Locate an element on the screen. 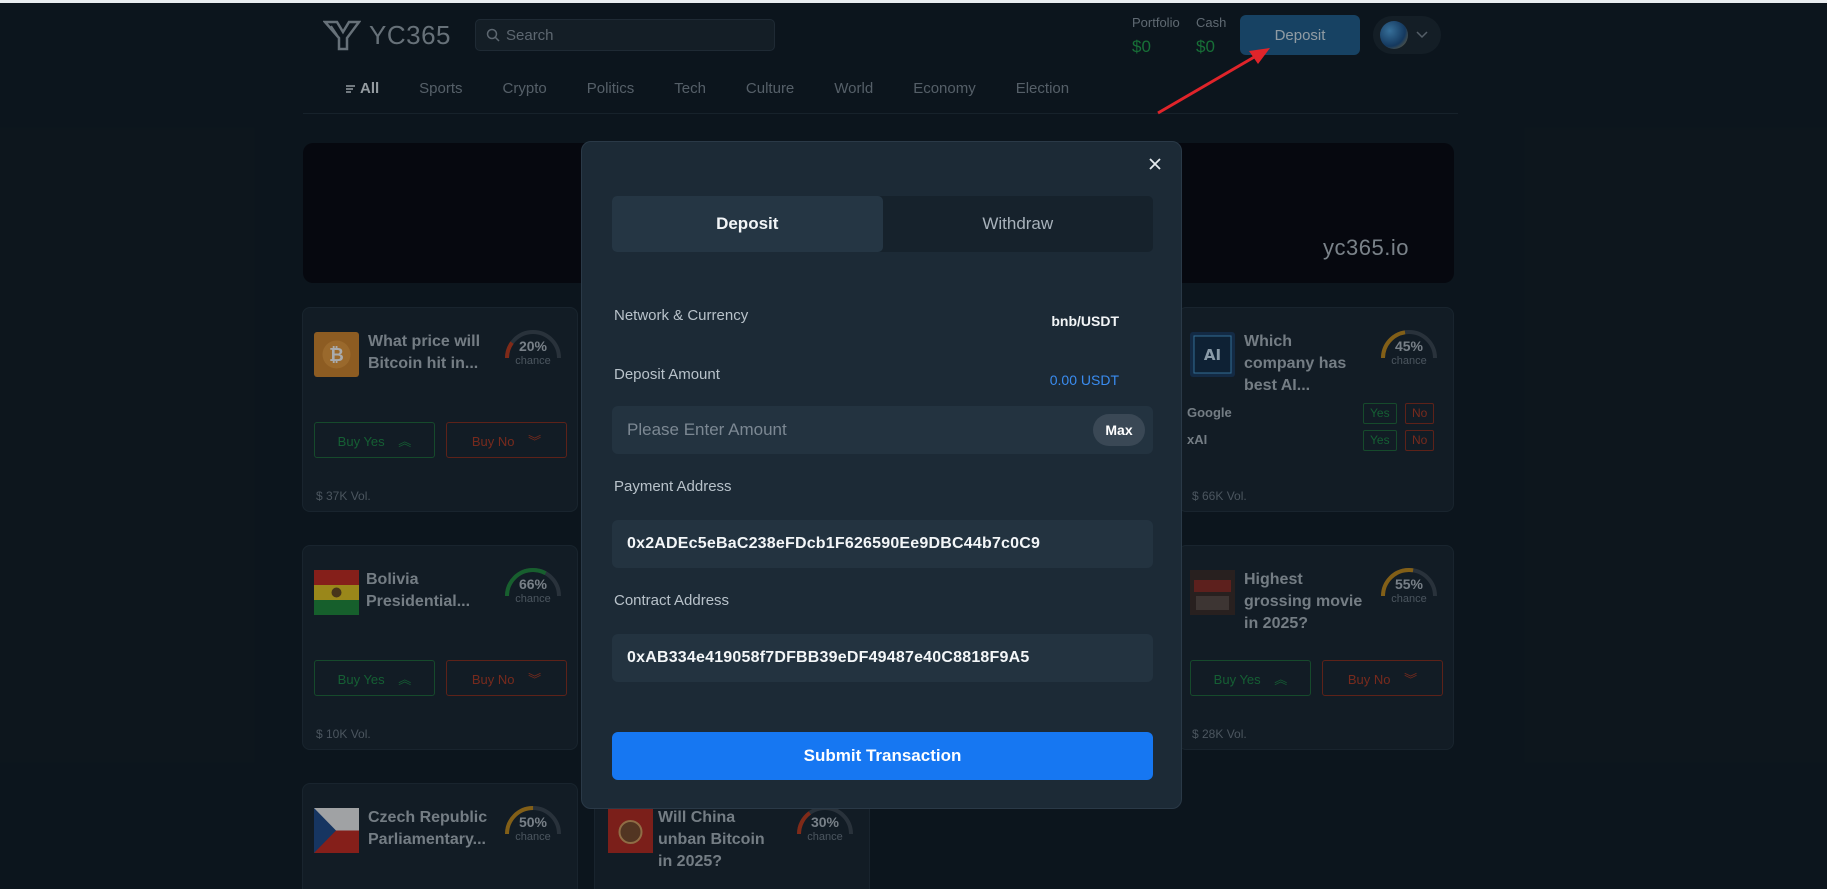 The image size is (1827, 889). tab-withdraw: Withdraw is located at coordinates (1018, 224).